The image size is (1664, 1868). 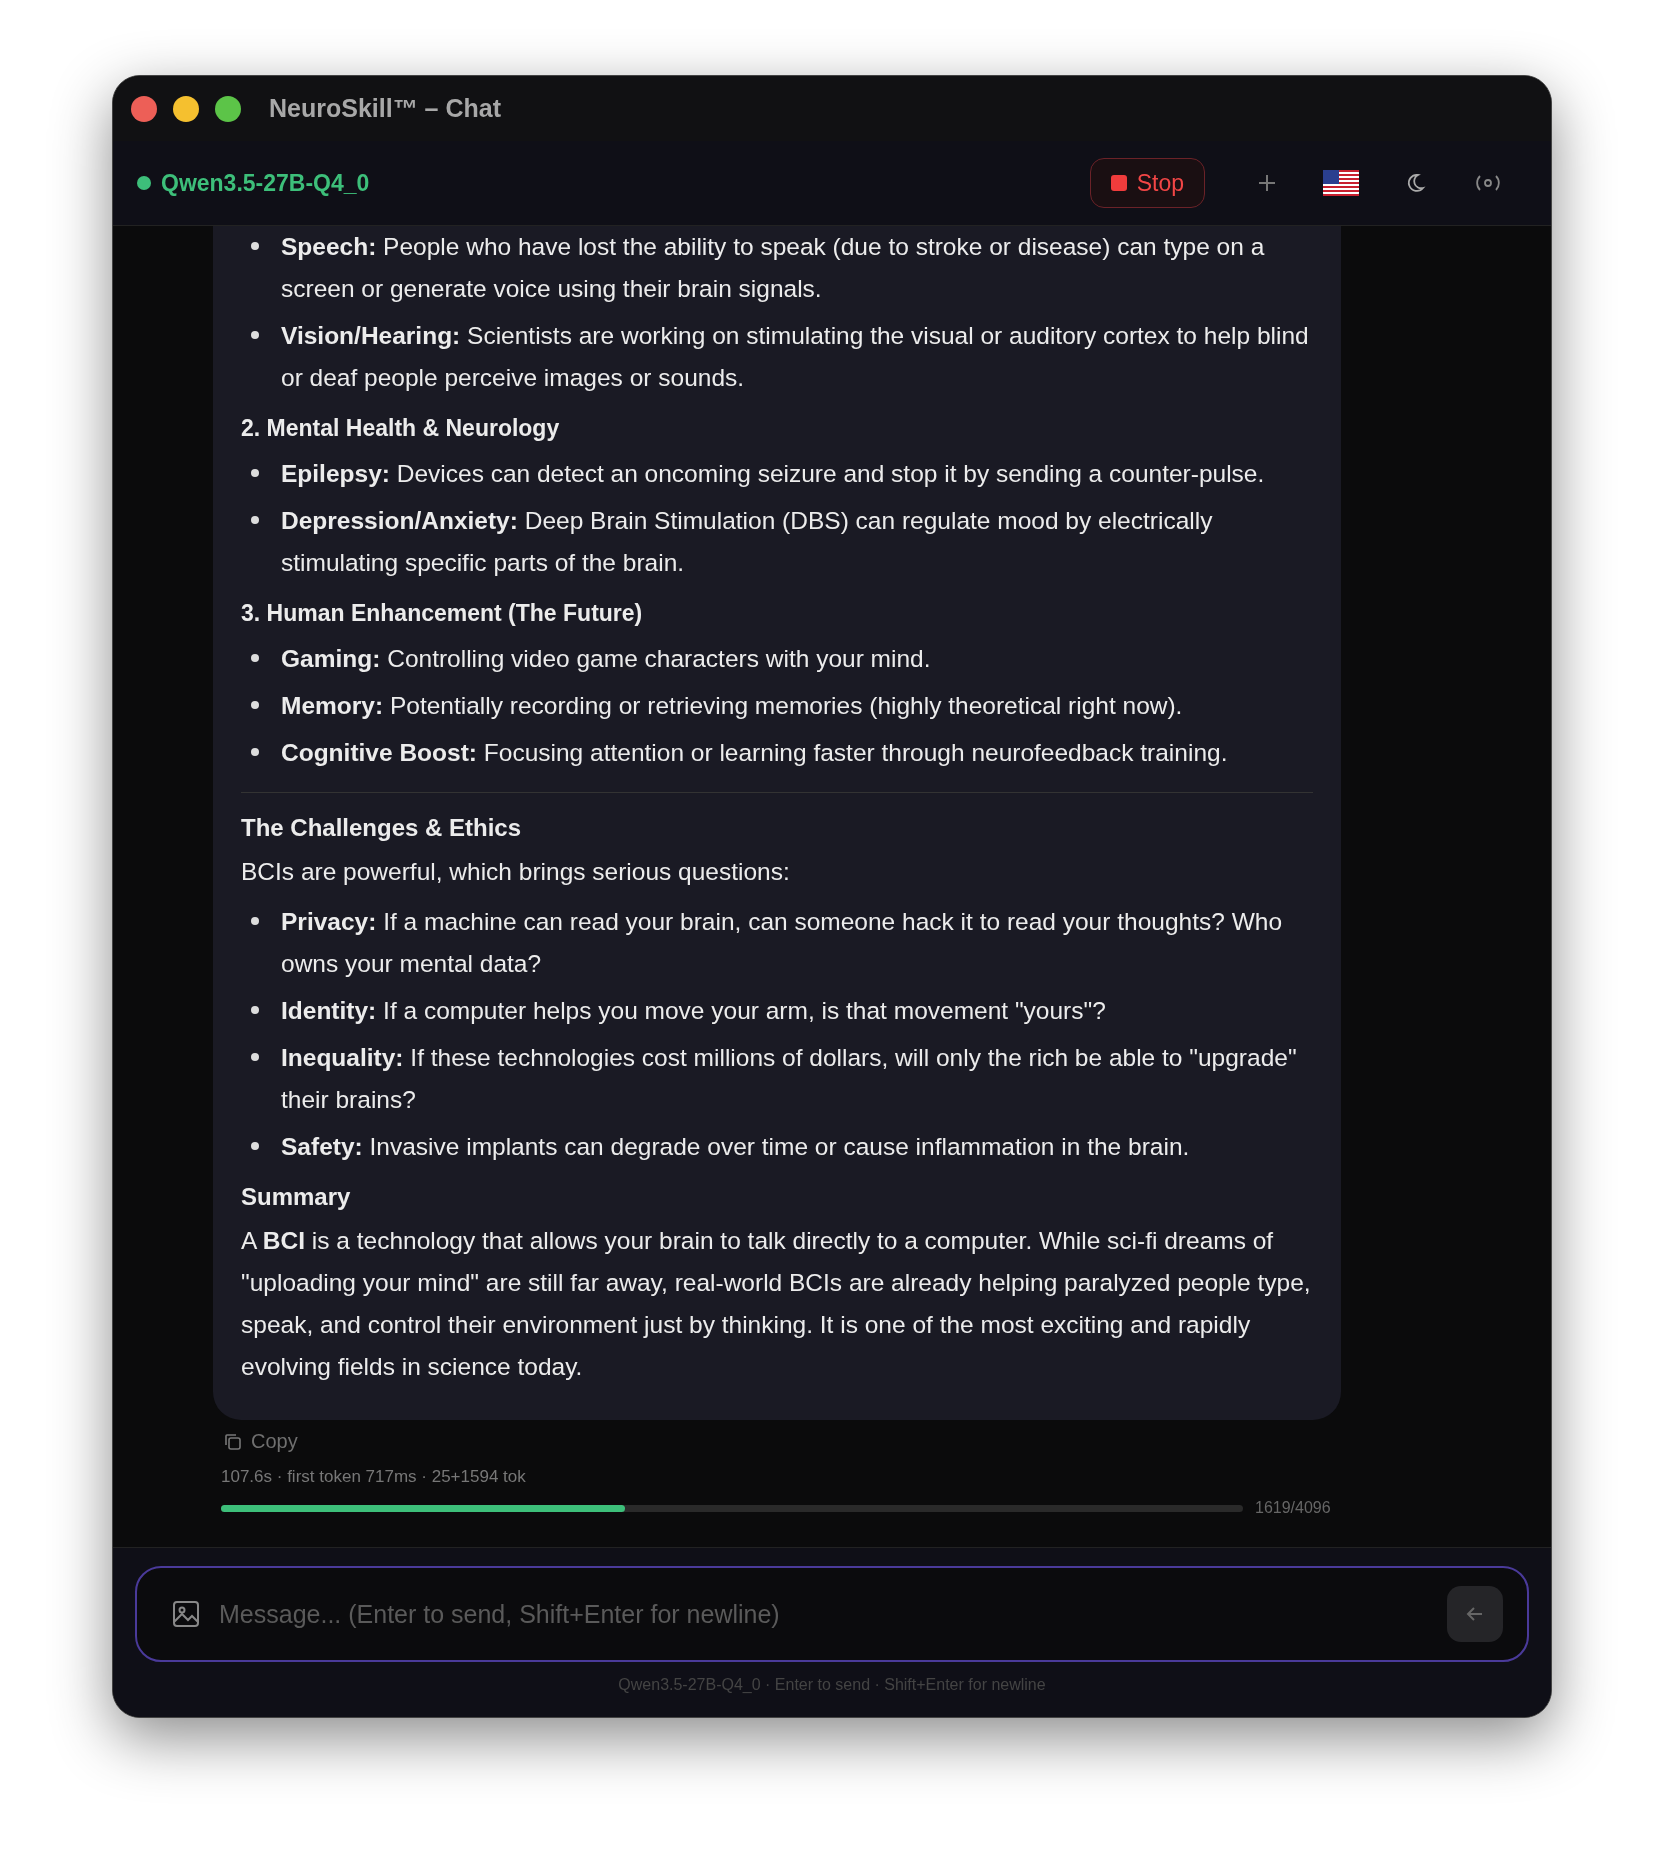 I want to click on list-item-text: Epilepsy: Devices can detect an oncoming seizure and stop it by sending a counter-pulse., so click(x=773, y=474).